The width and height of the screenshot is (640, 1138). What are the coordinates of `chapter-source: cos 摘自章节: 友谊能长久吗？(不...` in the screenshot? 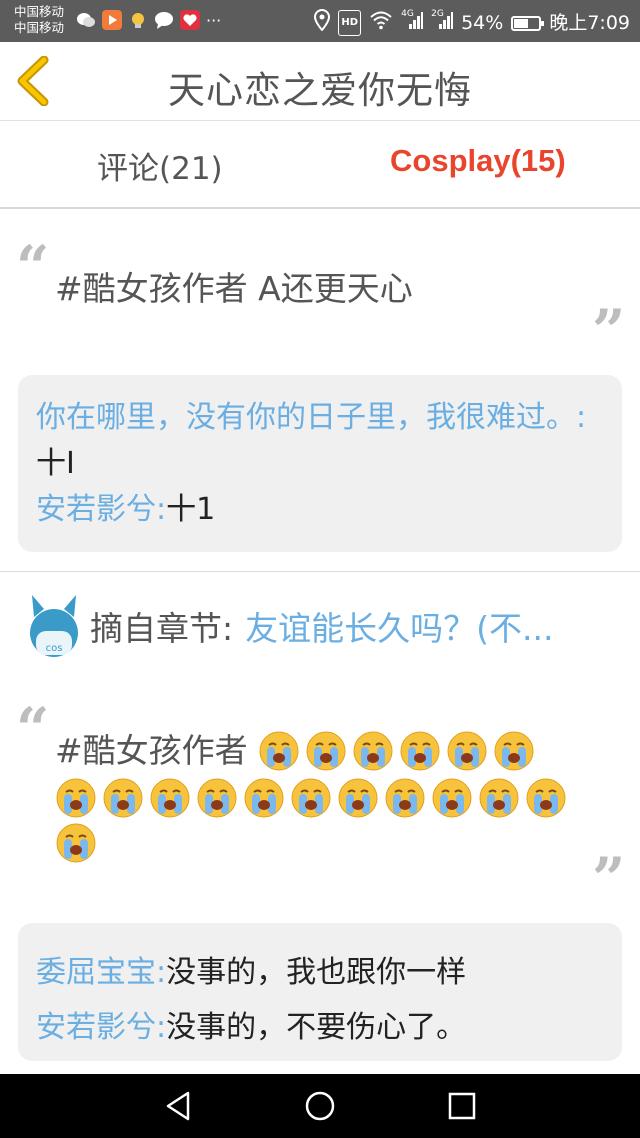 It's located at (290, 626).